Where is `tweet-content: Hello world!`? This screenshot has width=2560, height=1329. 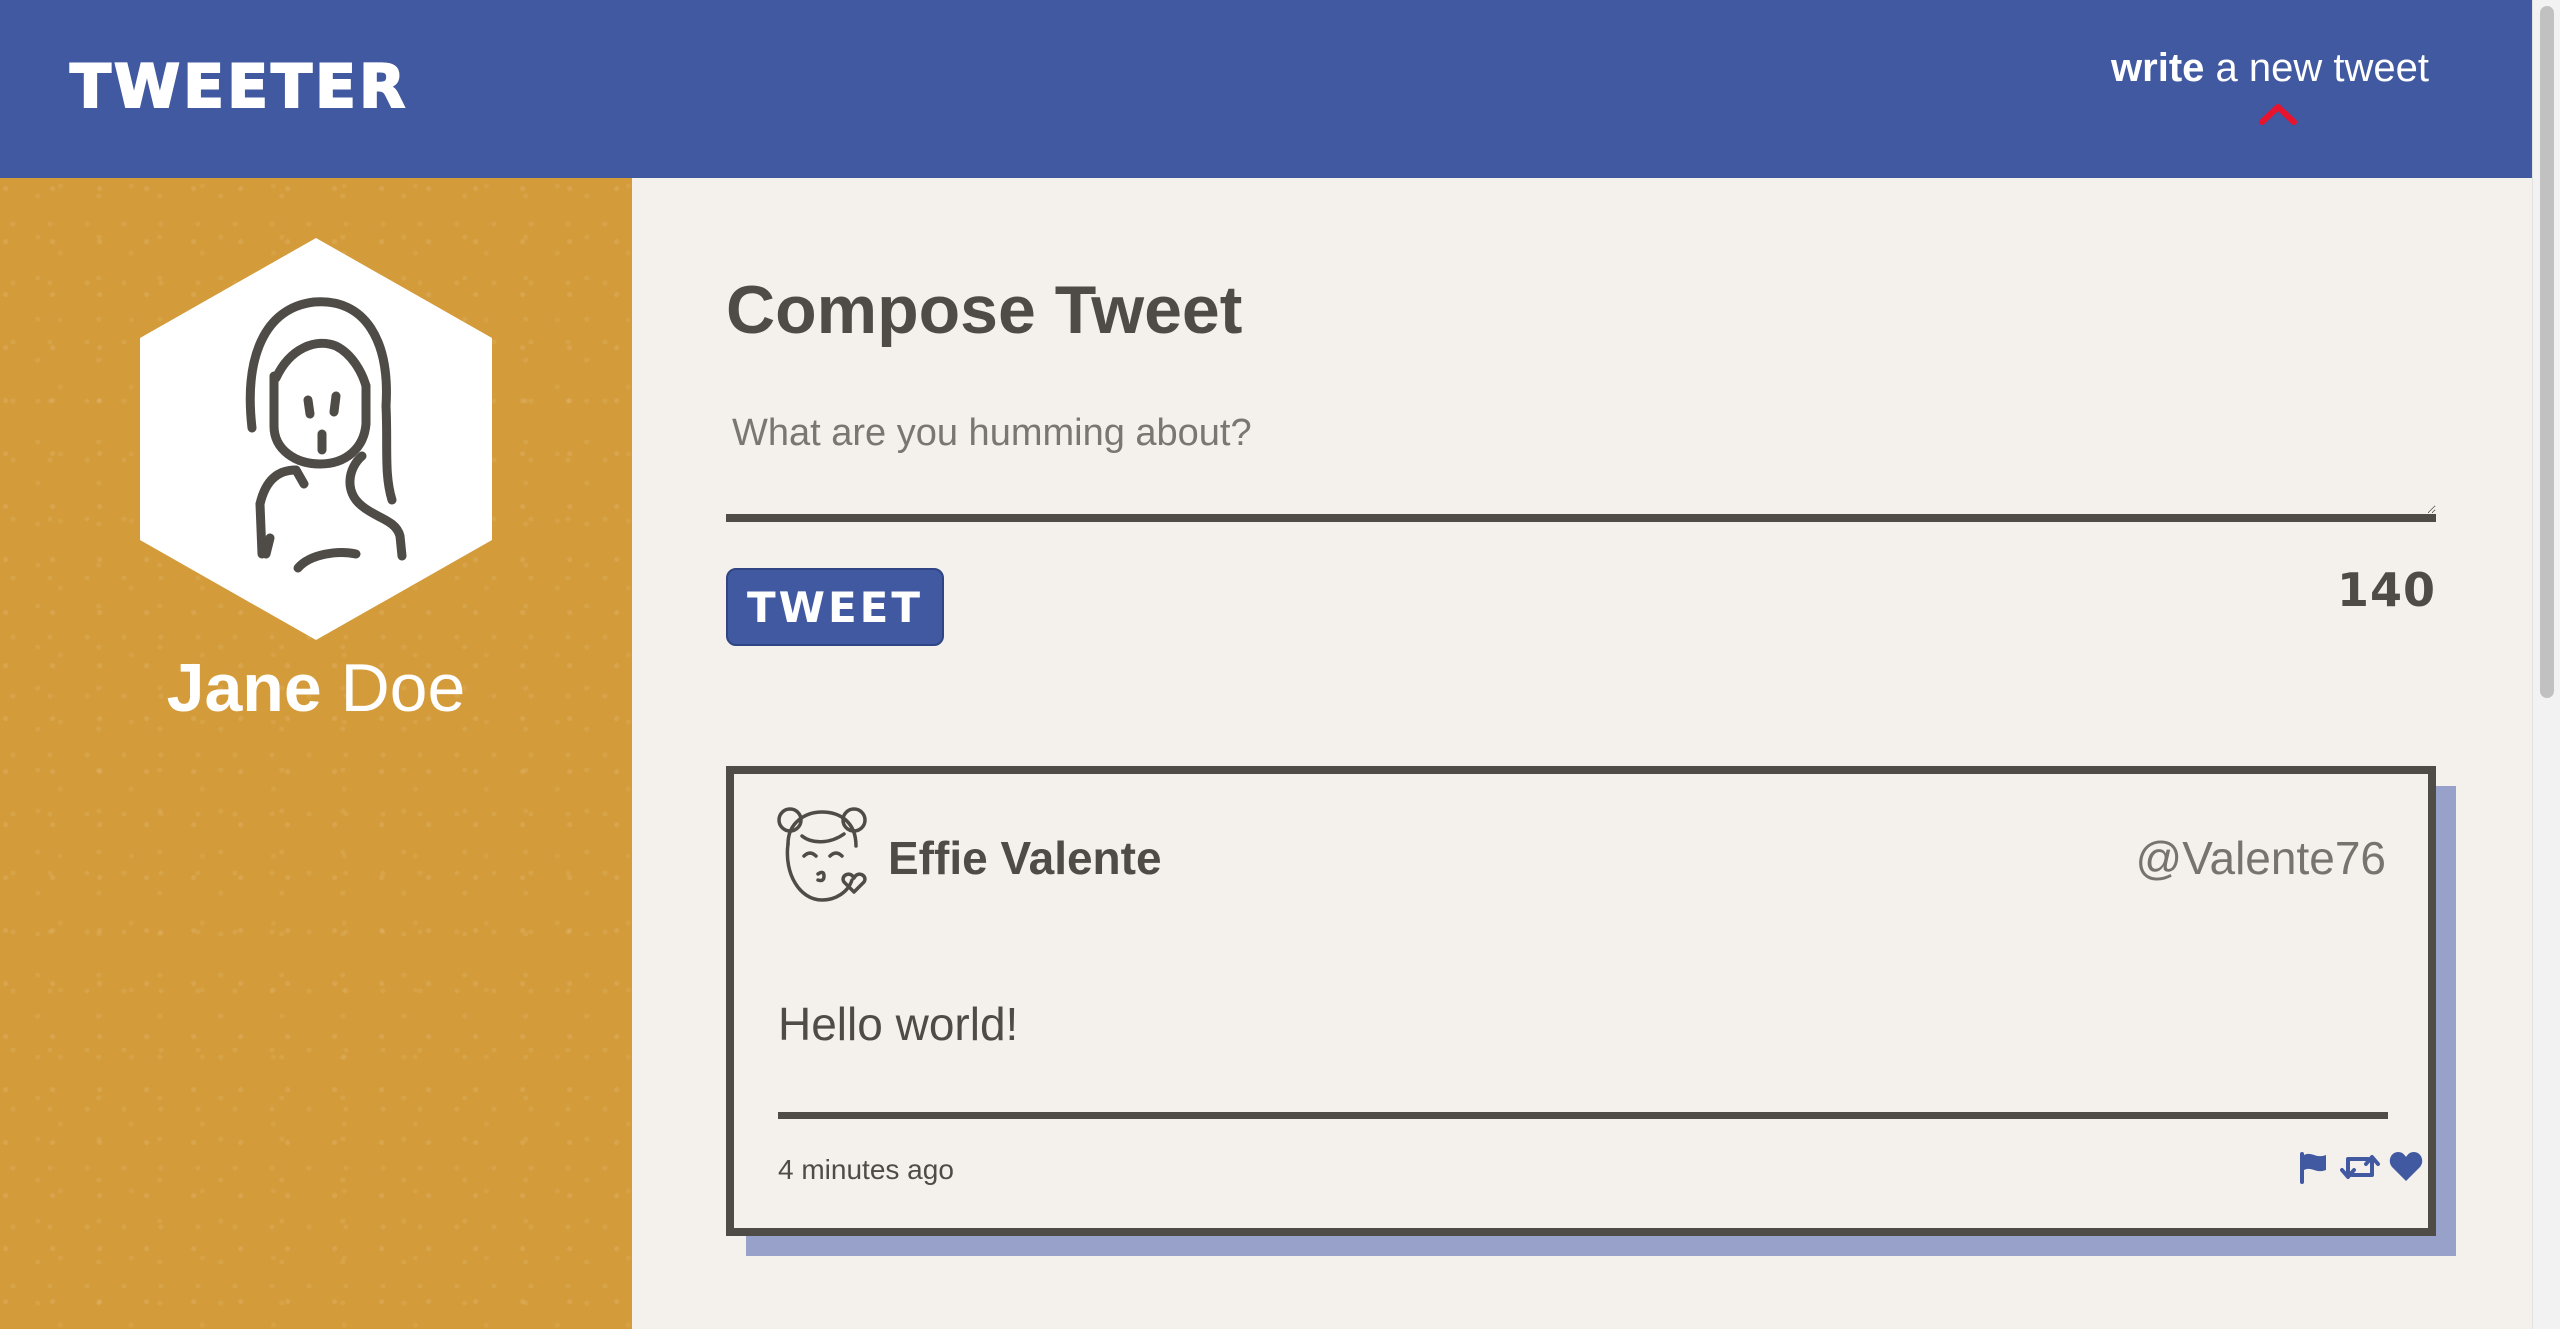
tweet-content: Hello world! is located at coordinates (898, 1024).